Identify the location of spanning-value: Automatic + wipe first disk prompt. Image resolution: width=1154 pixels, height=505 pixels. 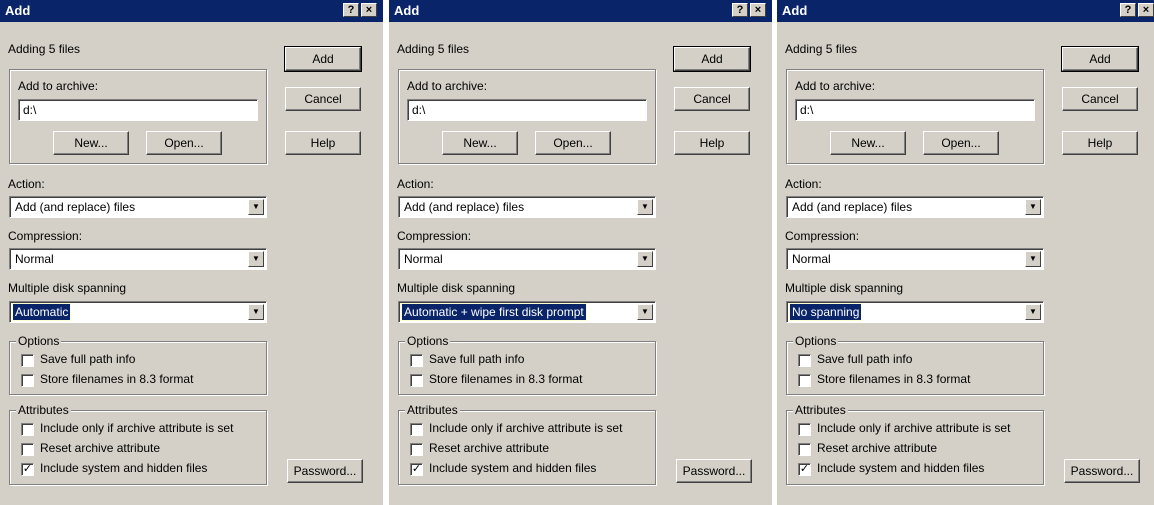
(494, 312).